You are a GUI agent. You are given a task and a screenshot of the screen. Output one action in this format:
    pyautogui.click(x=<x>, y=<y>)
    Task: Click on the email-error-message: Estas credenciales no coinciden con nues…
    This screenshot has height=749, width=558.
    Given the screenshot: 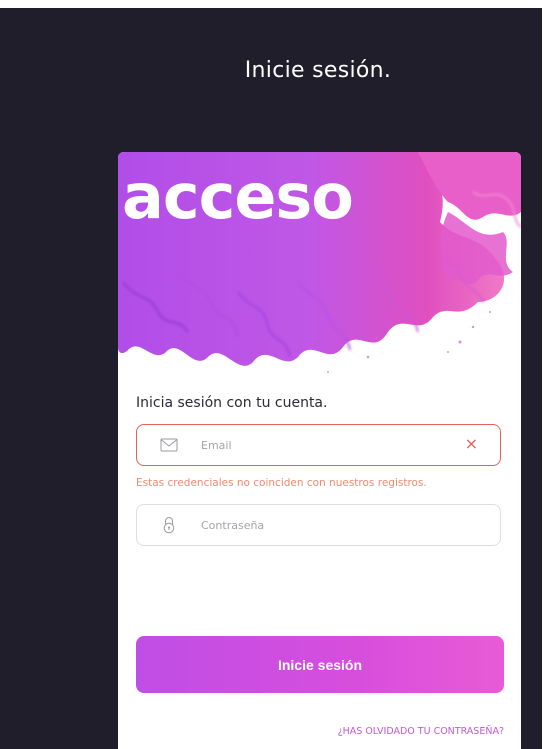 What is the action you would take?
    pyautogui.click(x=281, y=483)
    